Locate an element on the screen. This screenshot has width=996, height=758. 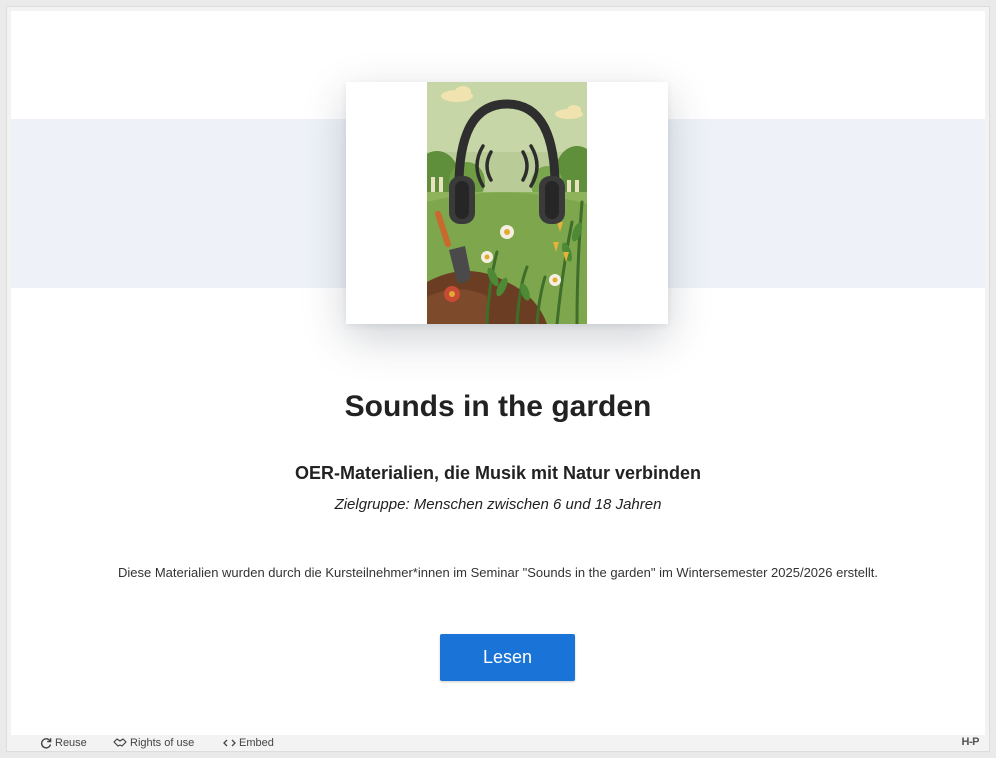
reuse-label: Reuse is located at coordinates (71, 743).